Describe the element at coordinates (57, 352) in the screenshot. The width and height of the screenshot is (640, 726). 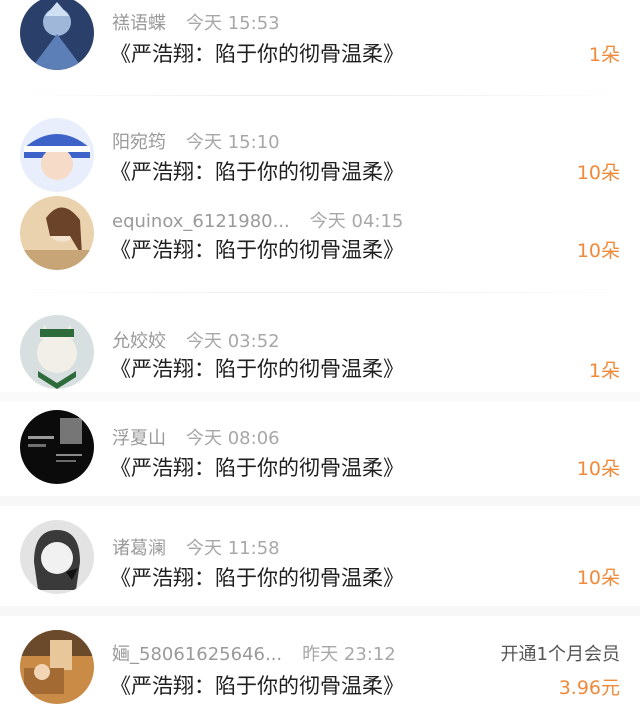
I see `cat-avatar-icon` at that location.